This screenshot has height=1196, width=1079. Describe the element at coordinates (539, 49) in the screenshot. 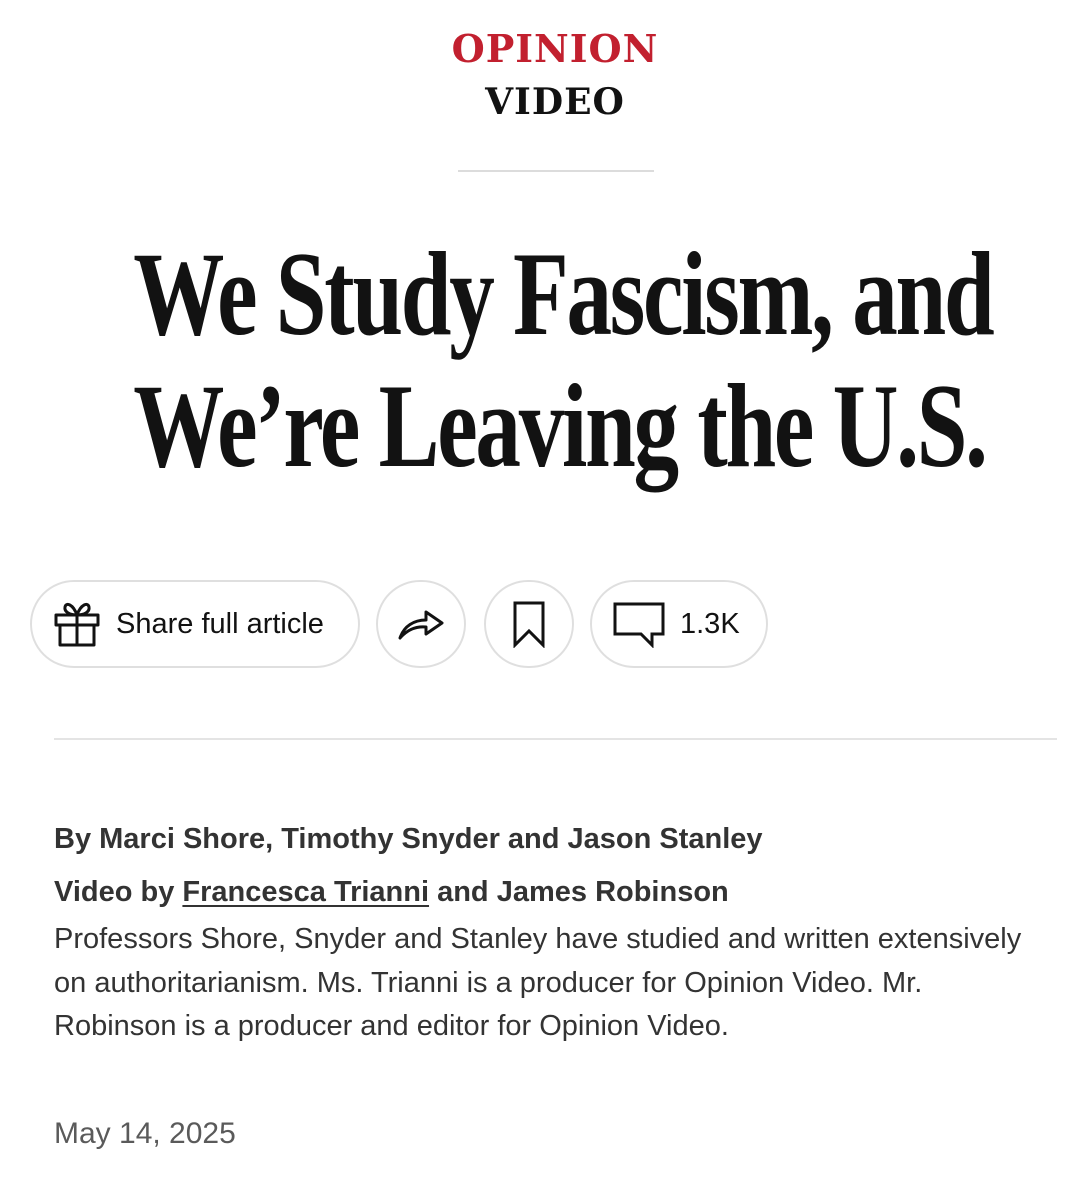

I see `section-kicker: OPINION` at that location.